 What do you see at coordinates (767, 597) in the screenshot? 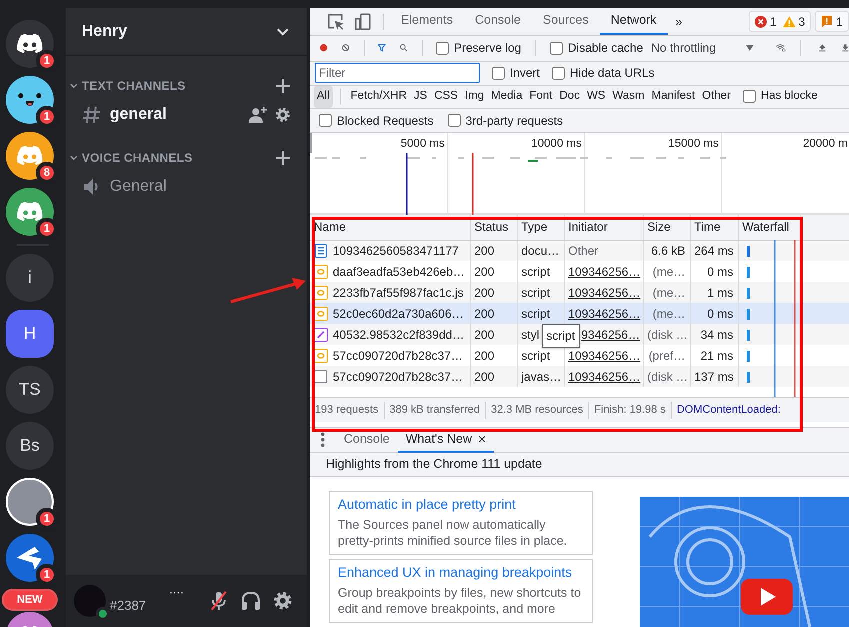
I see `play-button-icon` at bounding box center [767, 597].